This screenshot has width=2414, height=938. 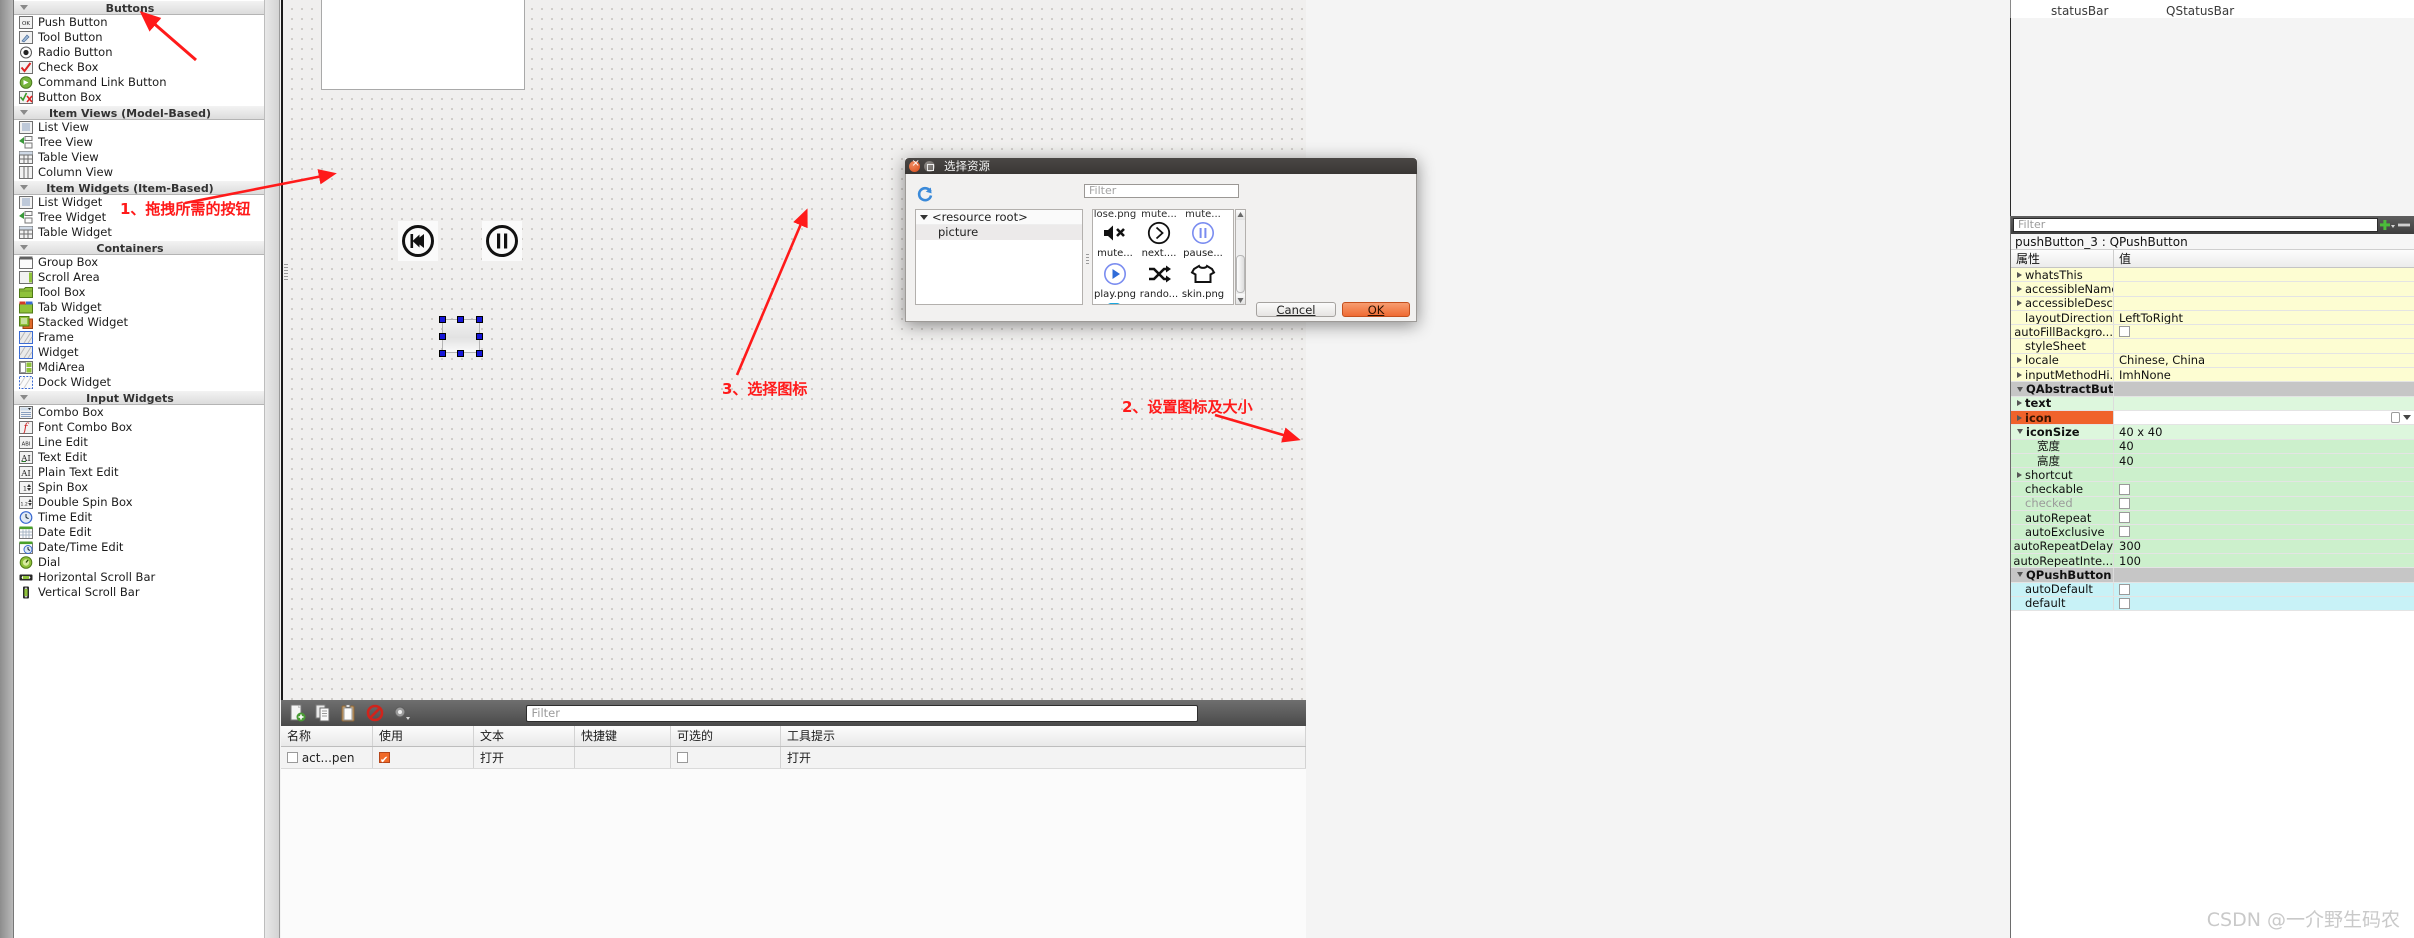 What do you see at coordinates (139, 412) in the screenshot?
I see `widget-item-combo-box: Combo Box` at bounding box center [139, 412].